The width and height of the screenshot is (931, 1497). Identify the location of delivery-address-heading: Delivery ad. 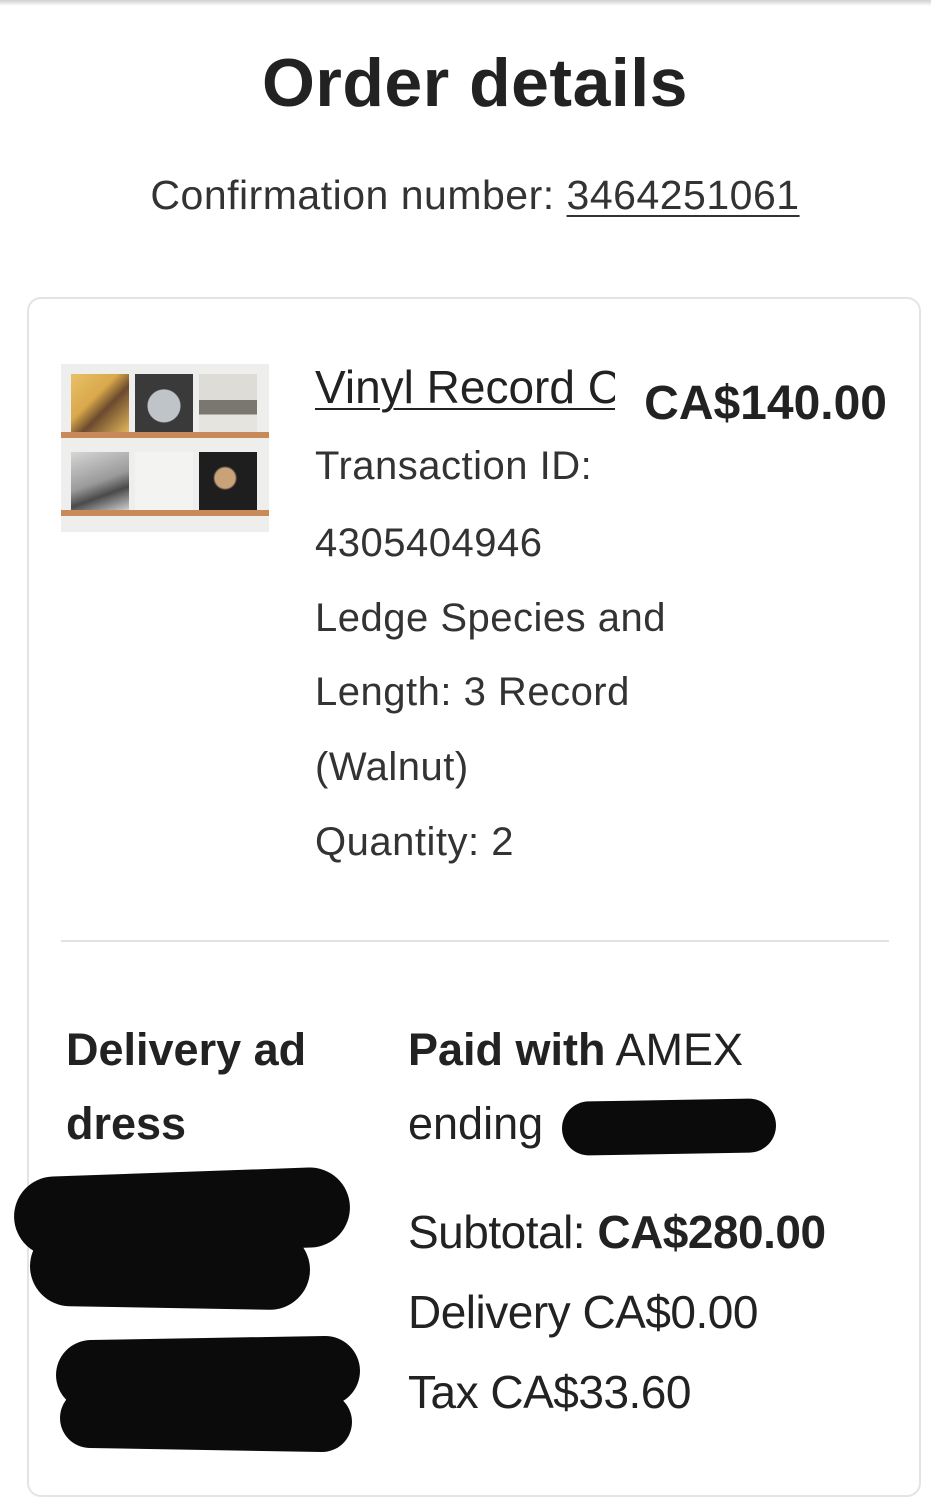
(186, 1049).